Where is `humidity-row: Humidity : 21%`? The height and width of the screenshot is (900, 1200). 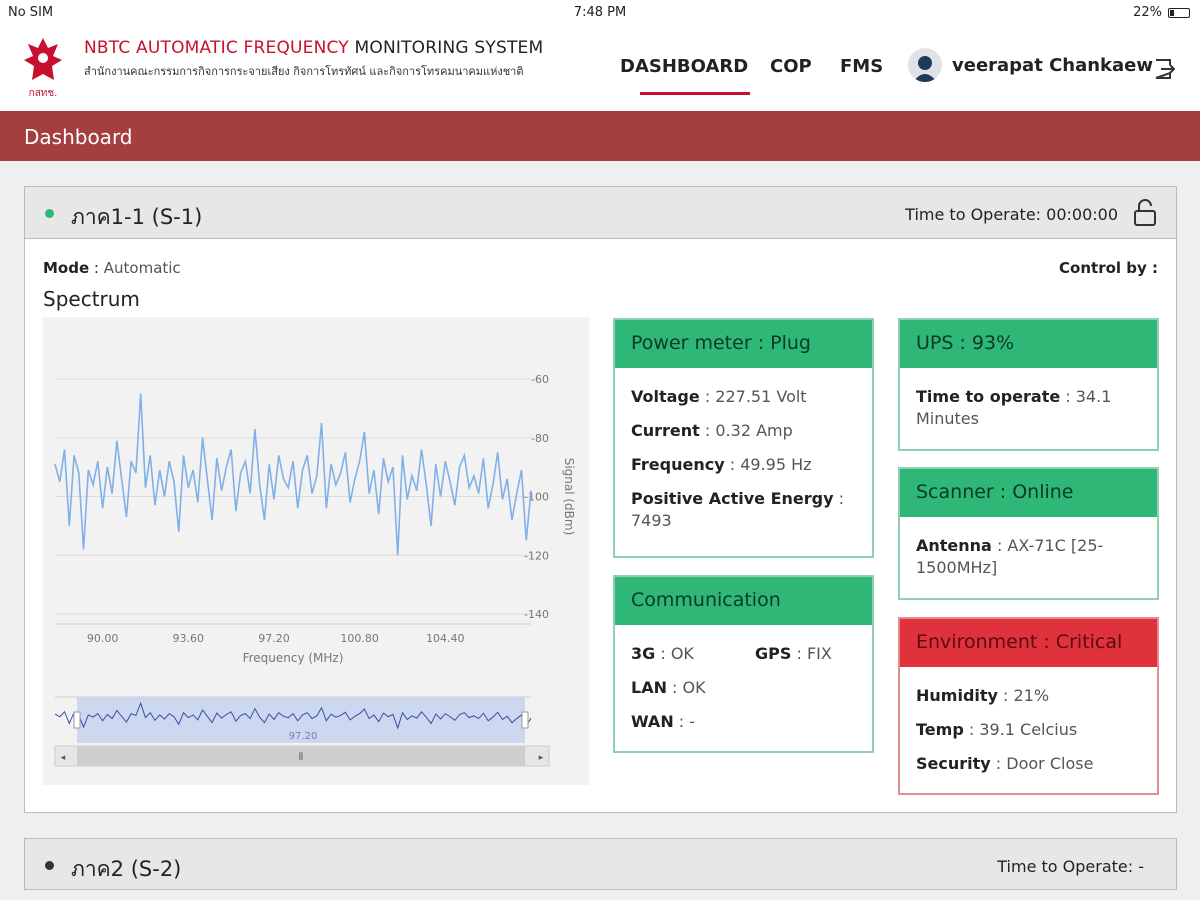
humidity-row: Humidity : 21% is located at coordinates (983, 695).